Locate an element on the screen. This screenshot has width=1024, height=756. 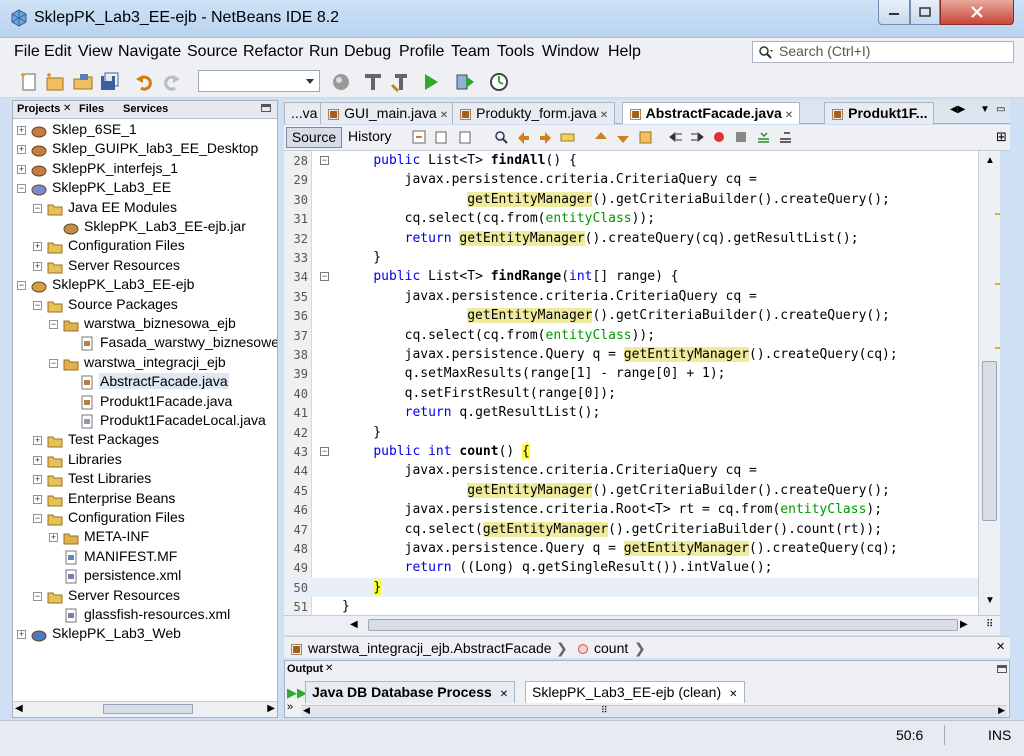
code-line: 31 cq.select(cq.from(entityClass)); is located at coordinates (631, 218).